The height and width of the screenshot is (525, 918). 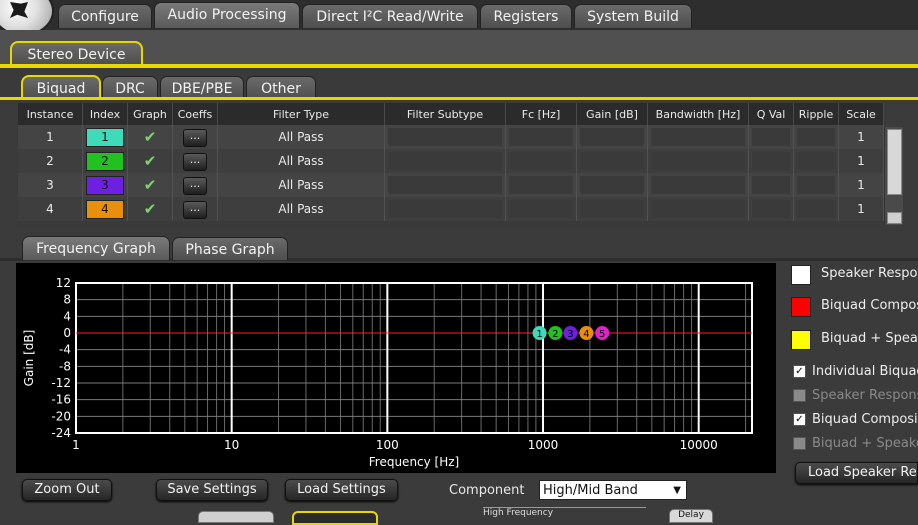 What do you see at coordinates (50, 185) in the screenshot?
I see `cell-instance: 3` at bounding box center [50, 185].